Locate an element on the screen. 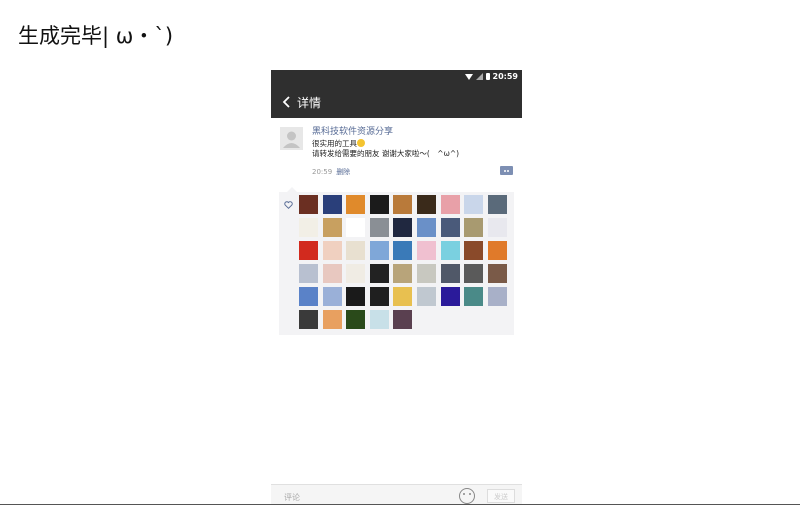 This screenshot has height=505, width=800. author-name: 黑科技软件资源分享 is located at coordinates (352, 130).